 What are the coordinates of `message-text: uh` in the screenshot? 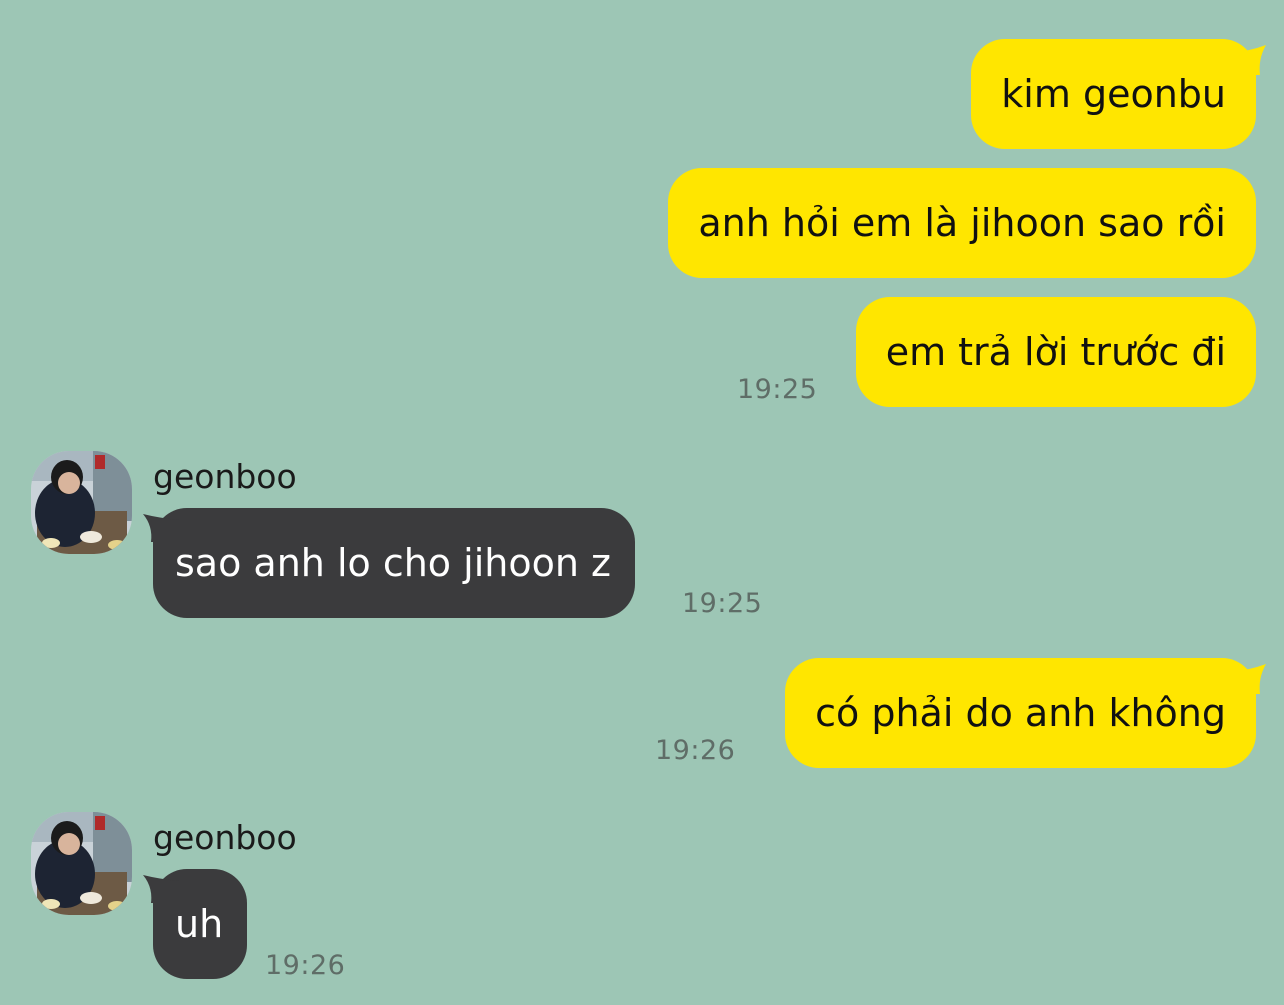 It's located at (199, 924).